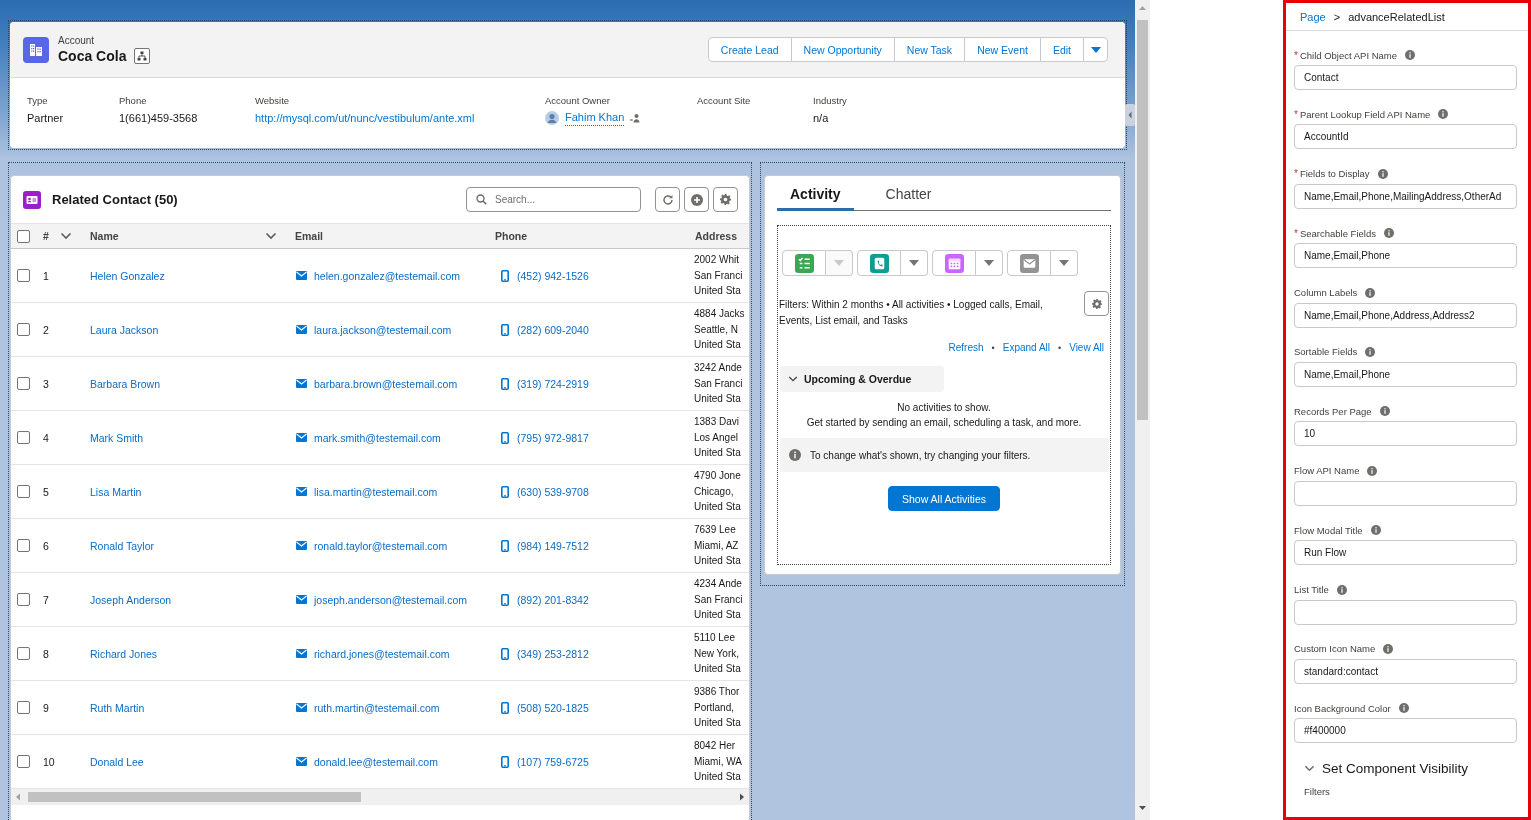 The image size is (1531, 820). What do you see at coordinates (122, 545) in the screenshot?
I see `contact-name-link: Ronald Taylor` at bounding box center [122, 545].